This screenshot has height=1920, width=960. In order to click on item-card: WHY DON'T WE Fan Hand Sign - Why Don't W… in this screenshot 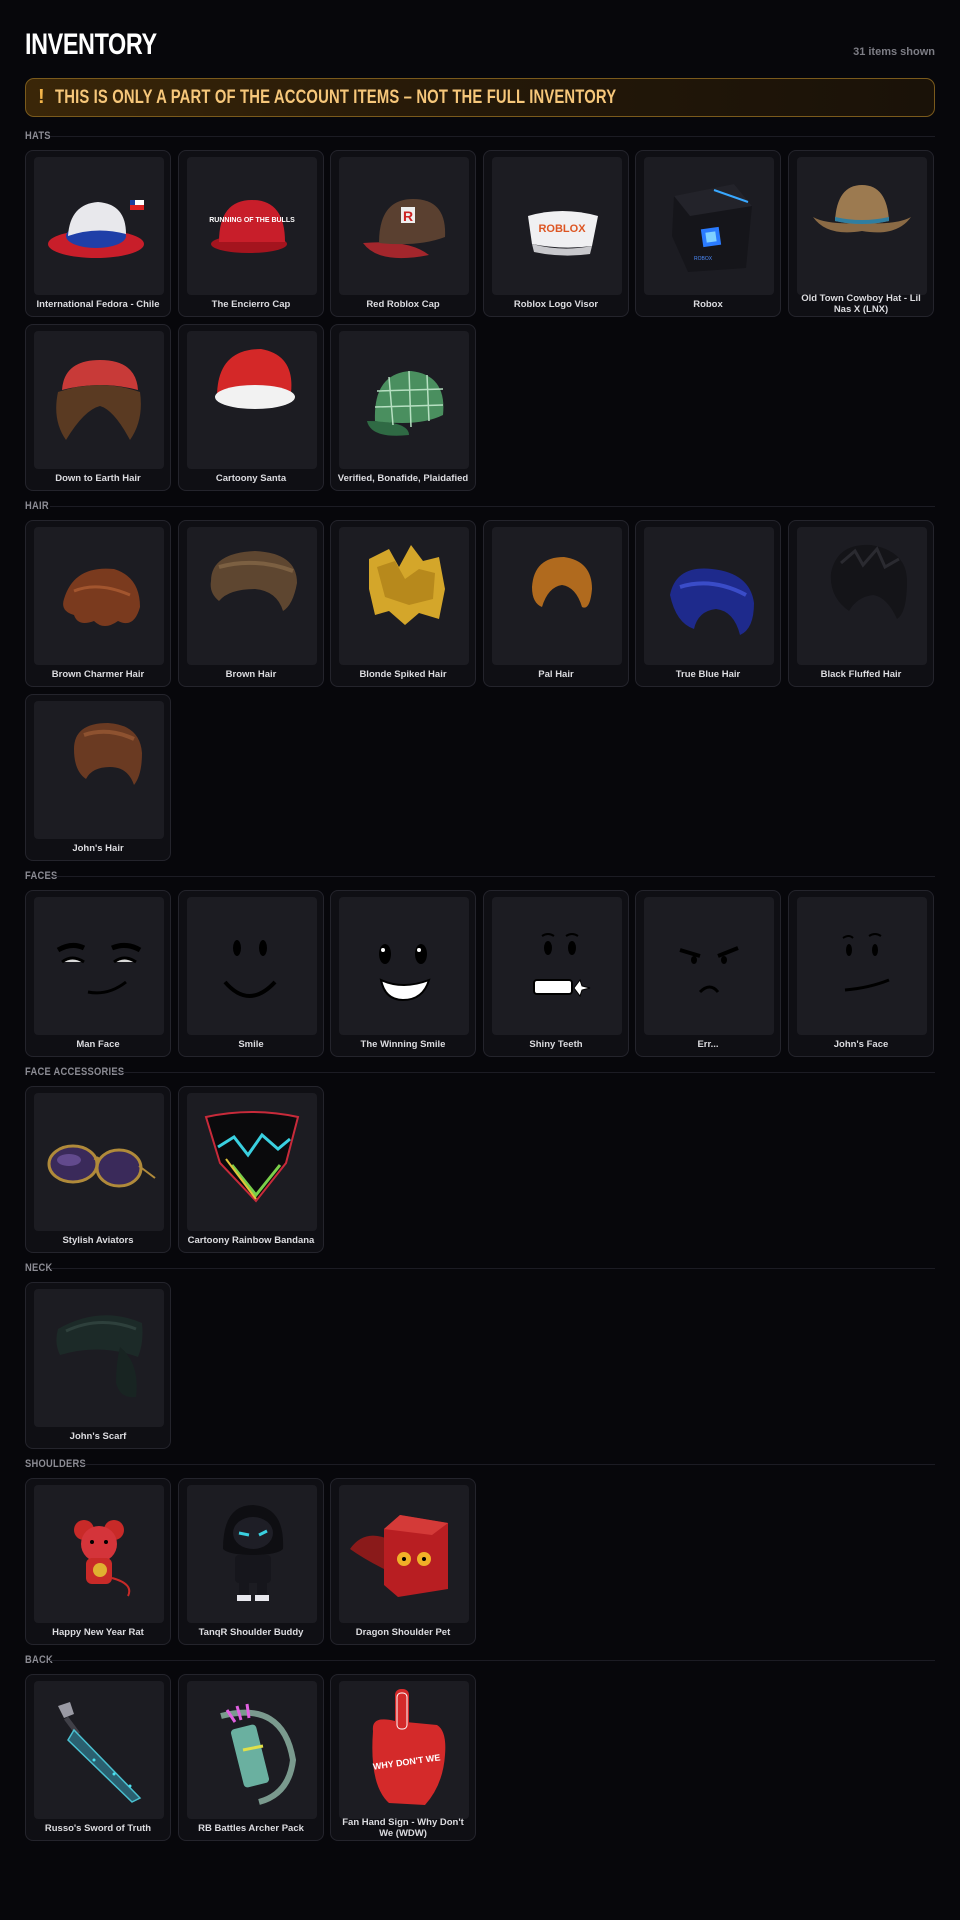, I will do `click(403, 1757)`.